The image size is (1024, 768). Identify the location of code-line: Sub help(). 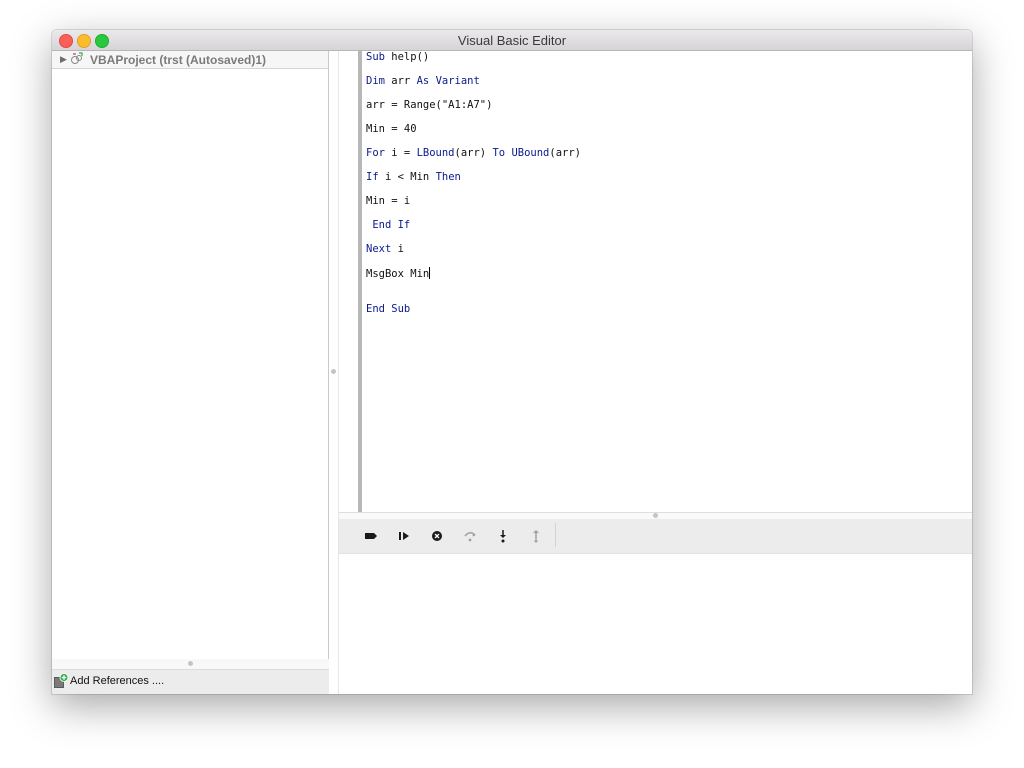
(397, 57).